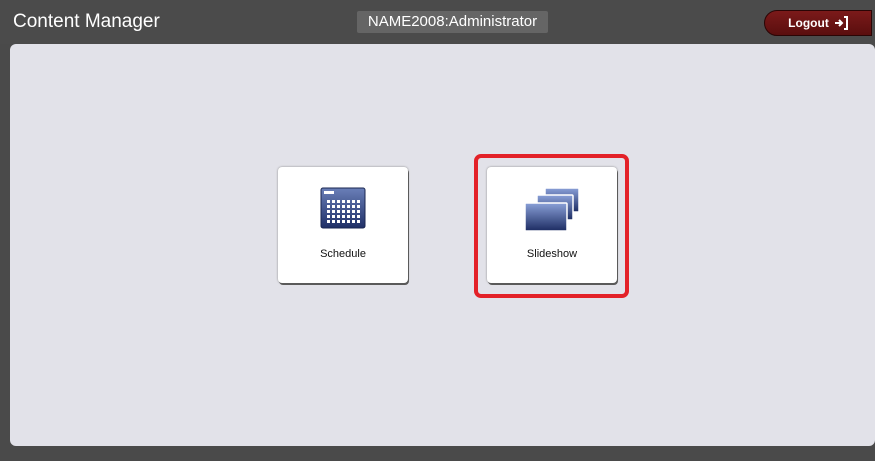  Describe the element at coordinates (808, 23) in the screenshot. I see `logout-label: Logout` at that location.